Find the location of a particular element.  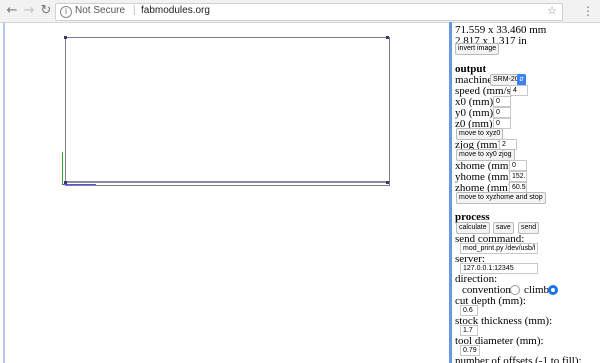

url-host: fabmodules.org is located at coordinates (175, 10).